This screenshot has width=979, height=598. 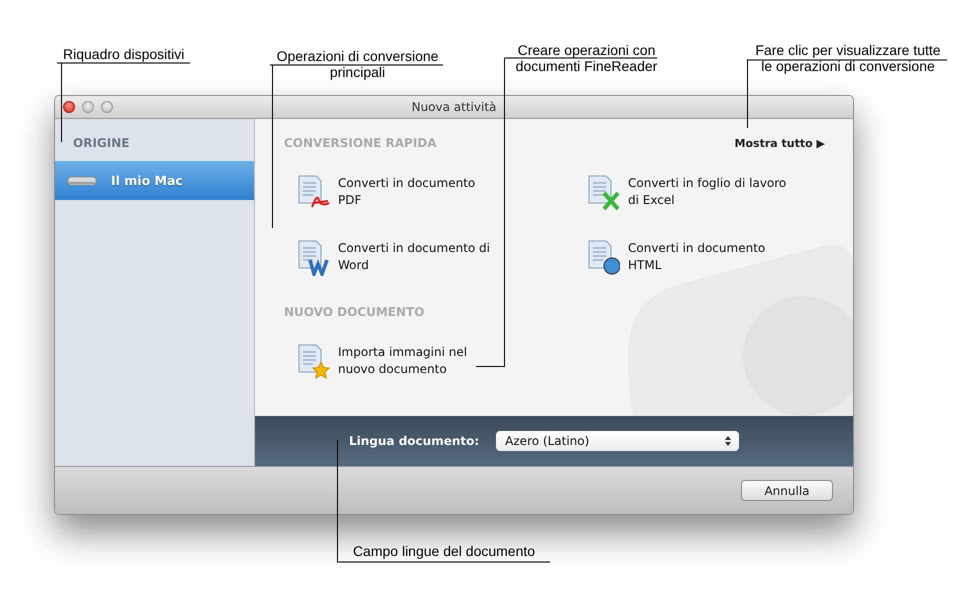 I want to click on cancel-button: Annulla, so click(x=787, y=490).